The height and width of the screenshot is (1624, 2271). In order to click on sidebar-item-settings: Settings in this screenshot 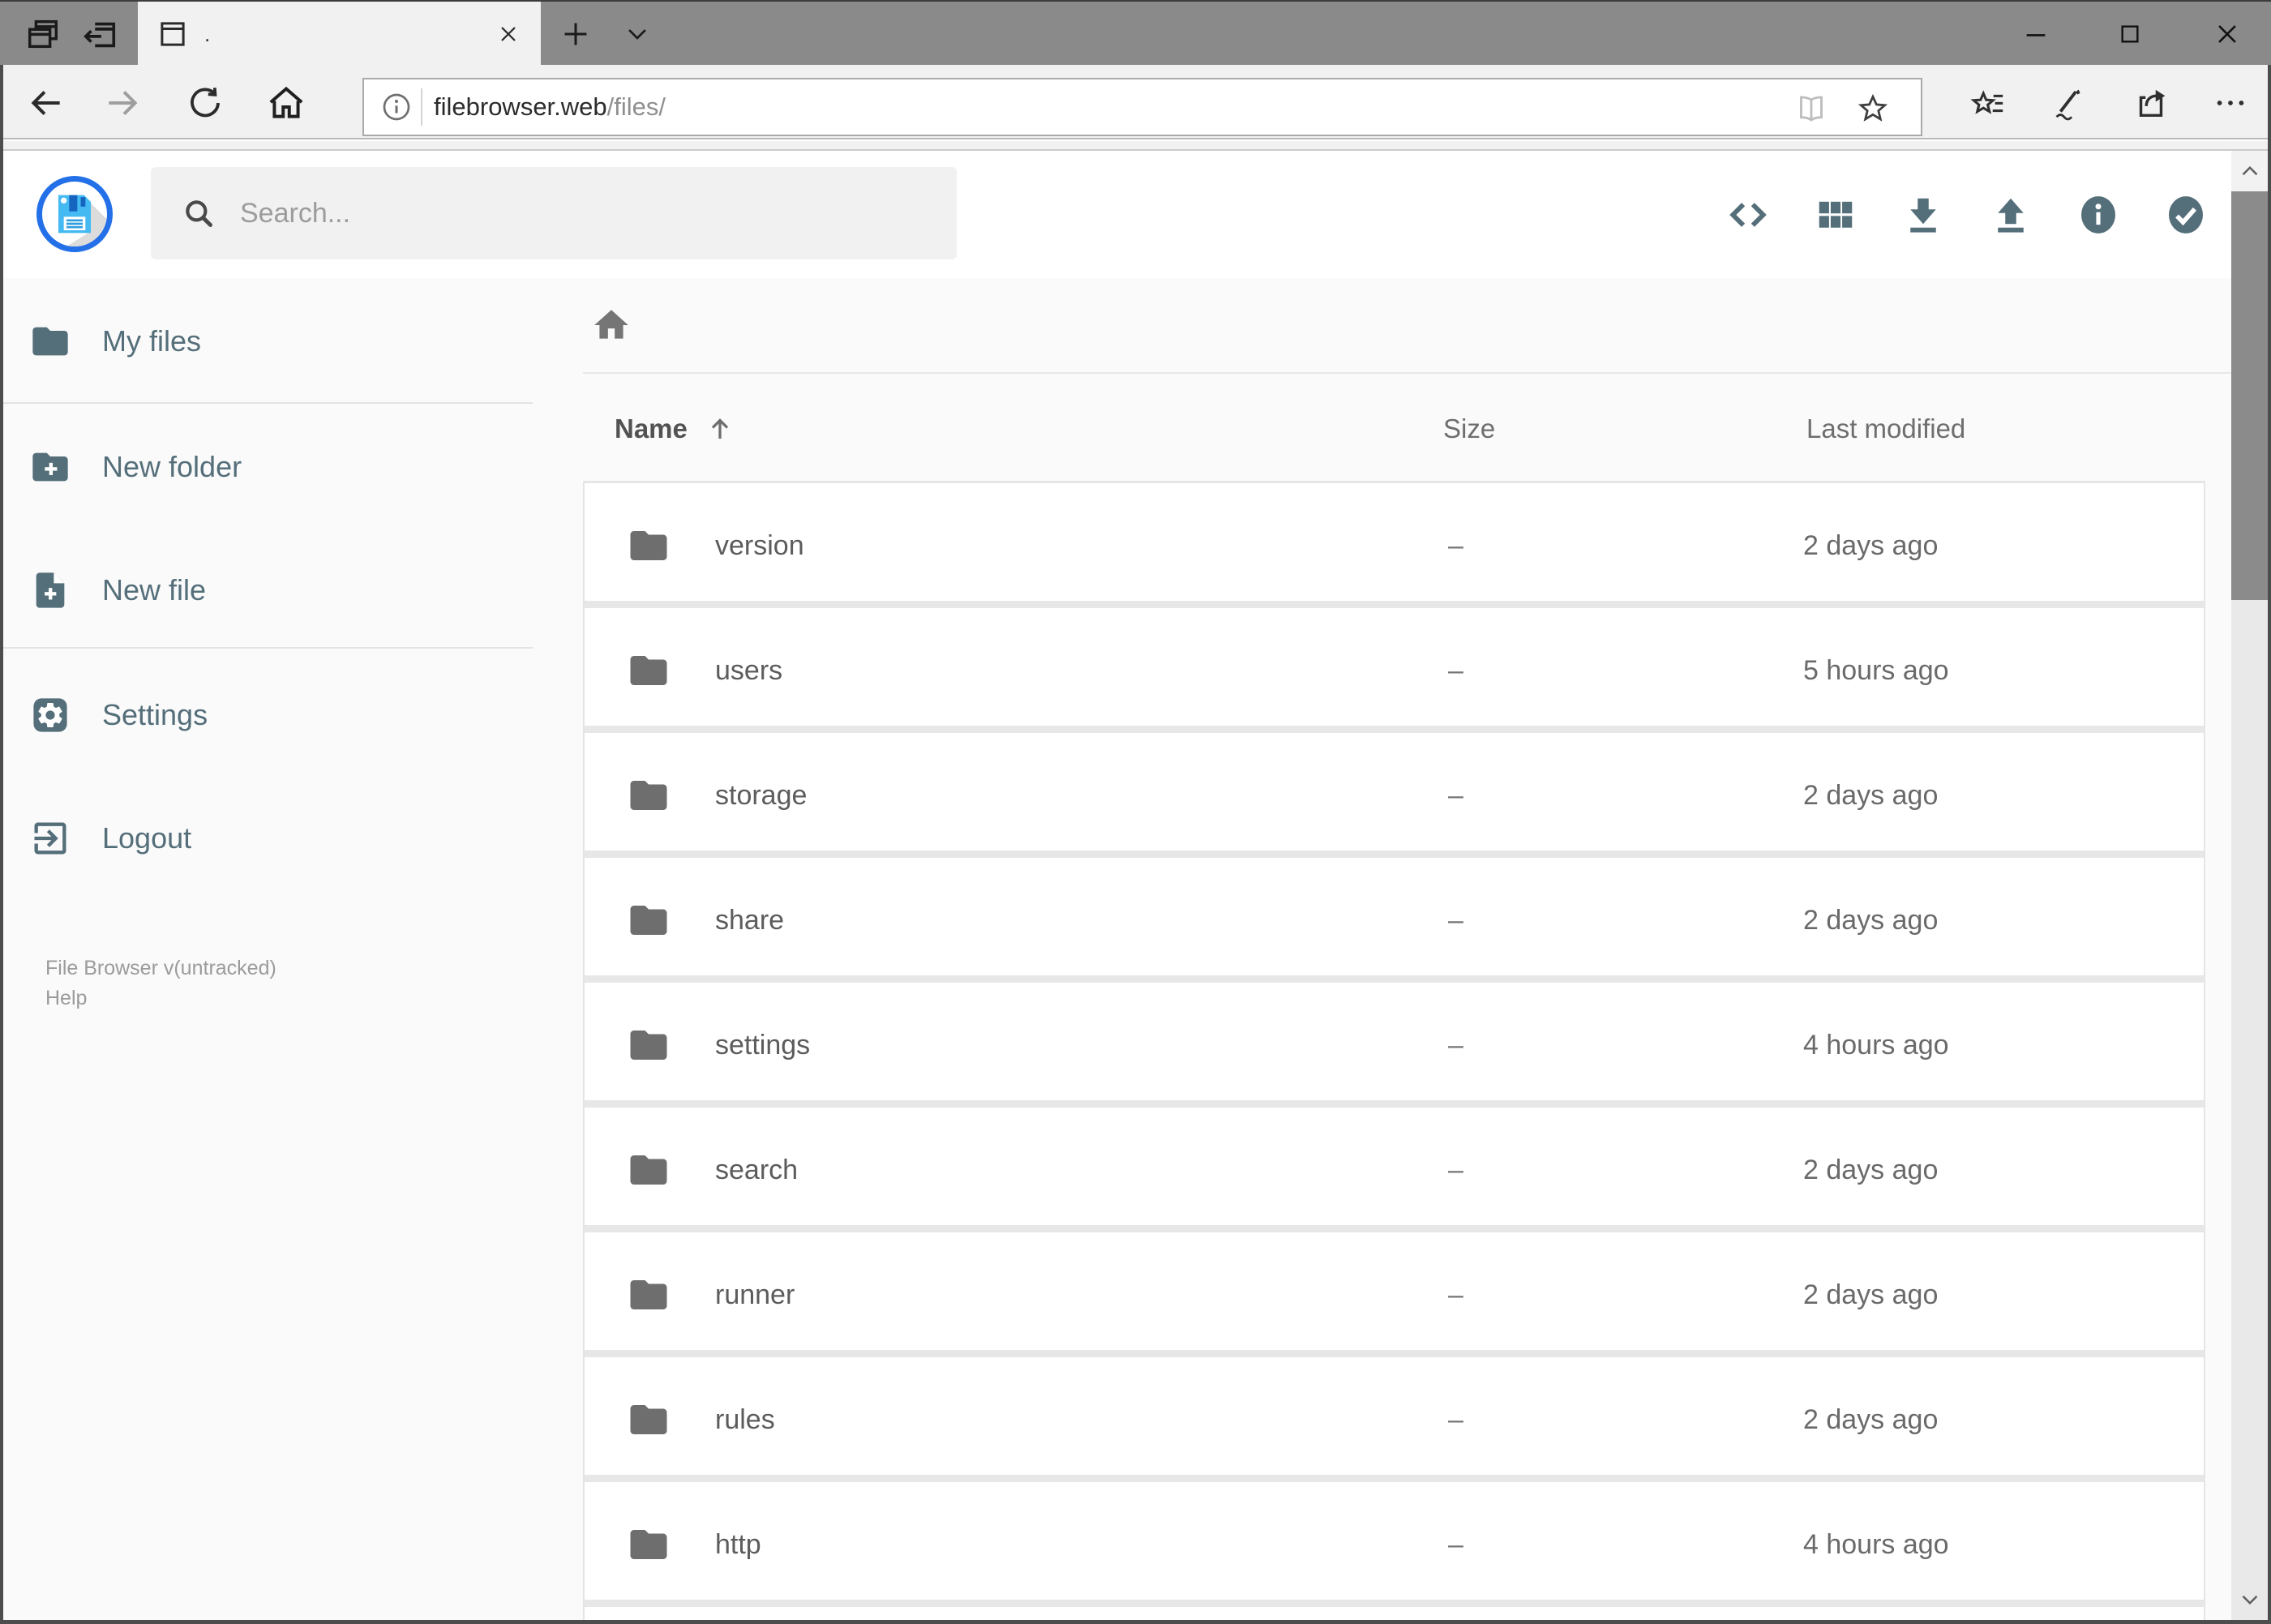, I will do `click(264, 715)`.